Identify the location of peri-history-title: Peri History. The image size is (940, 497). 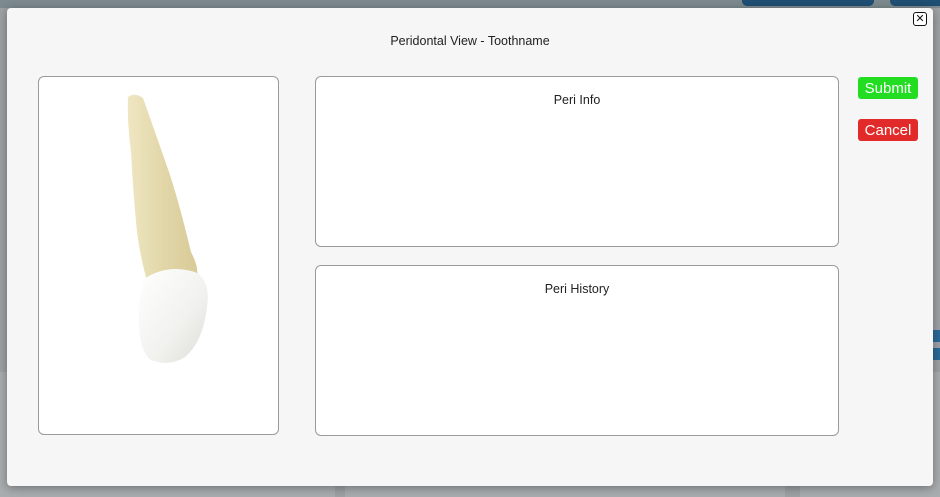
(577, 289).